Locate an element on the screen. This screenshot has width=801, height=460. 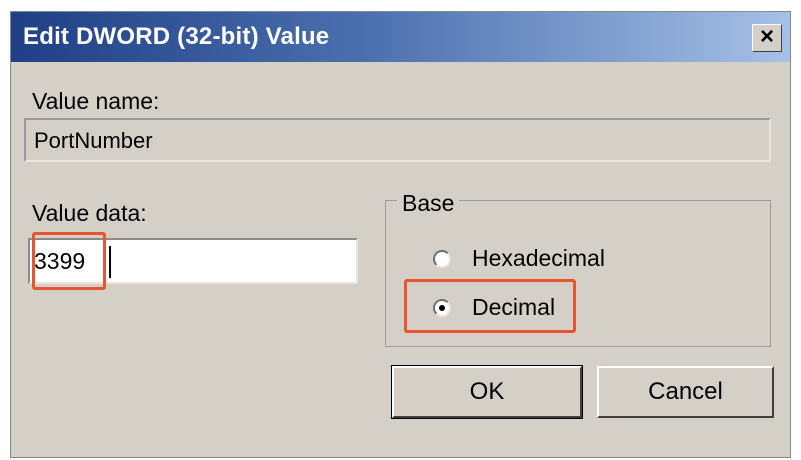
cancel-button: Cancel is located at coordinates (685, 392).